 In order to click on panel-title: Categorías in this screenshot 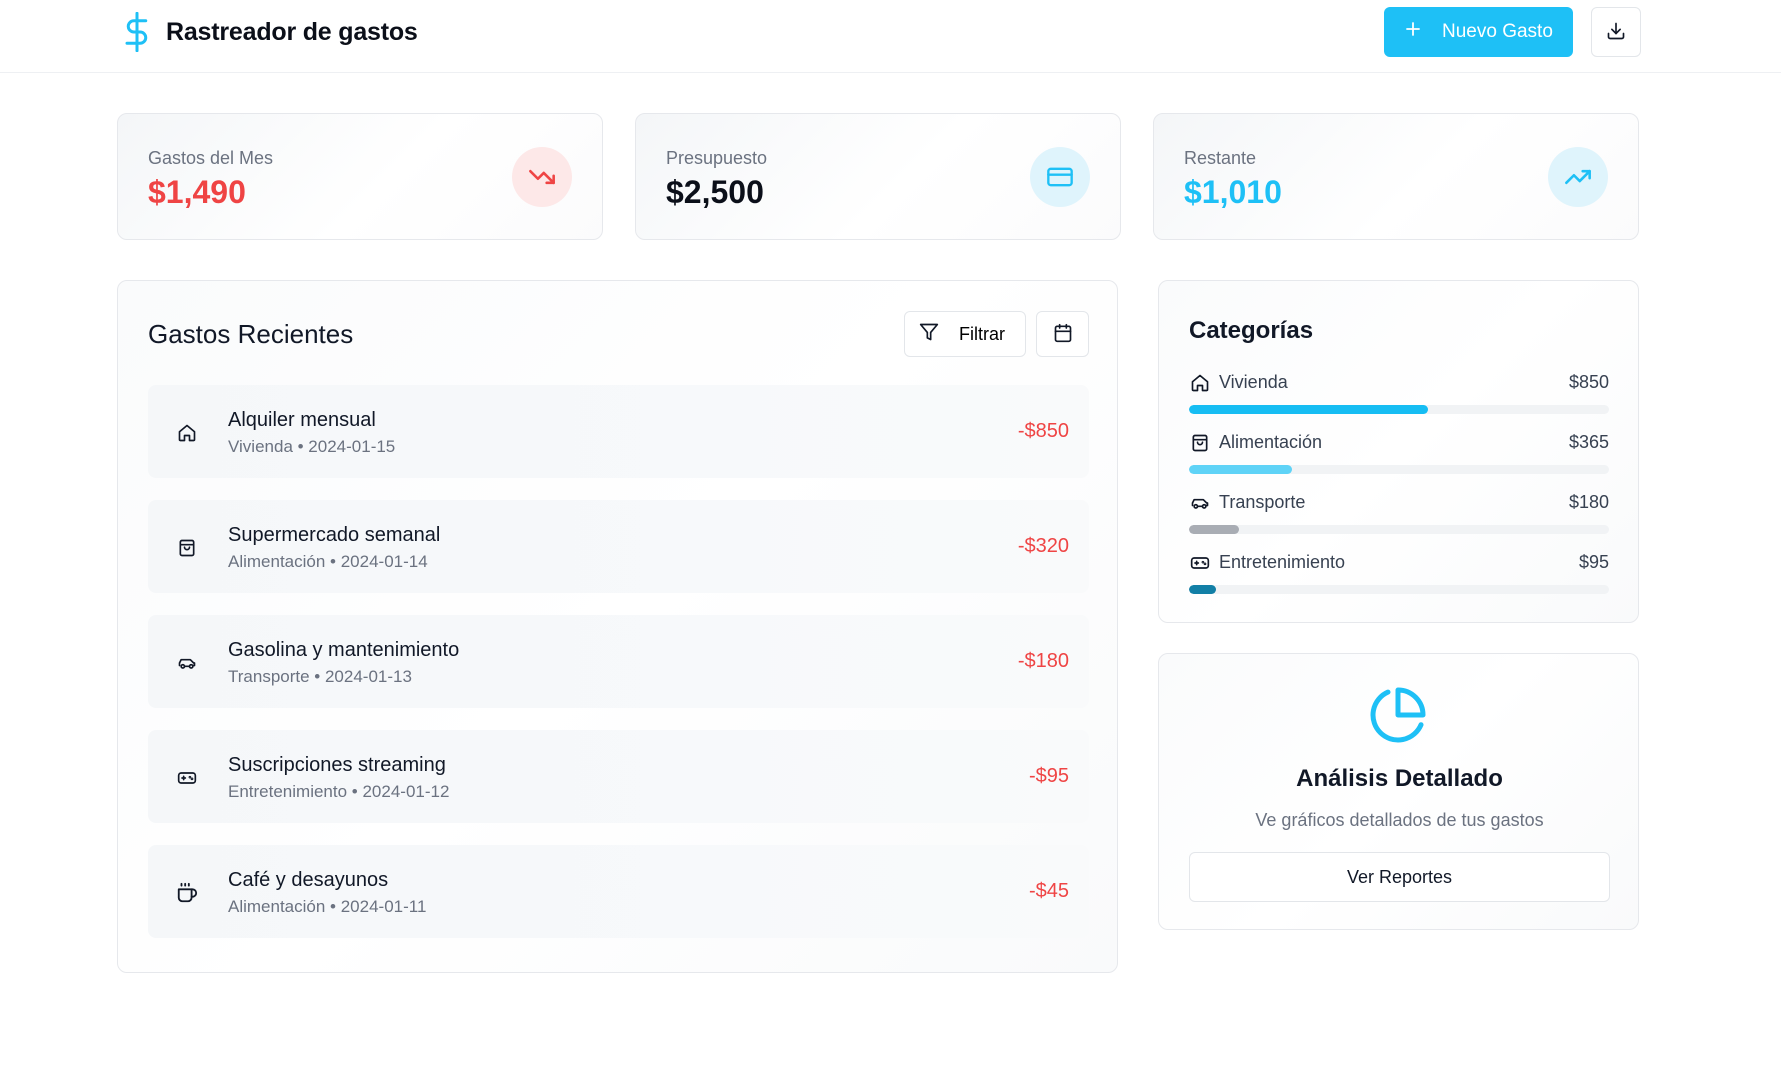, I will do `click(1251, 330)`.